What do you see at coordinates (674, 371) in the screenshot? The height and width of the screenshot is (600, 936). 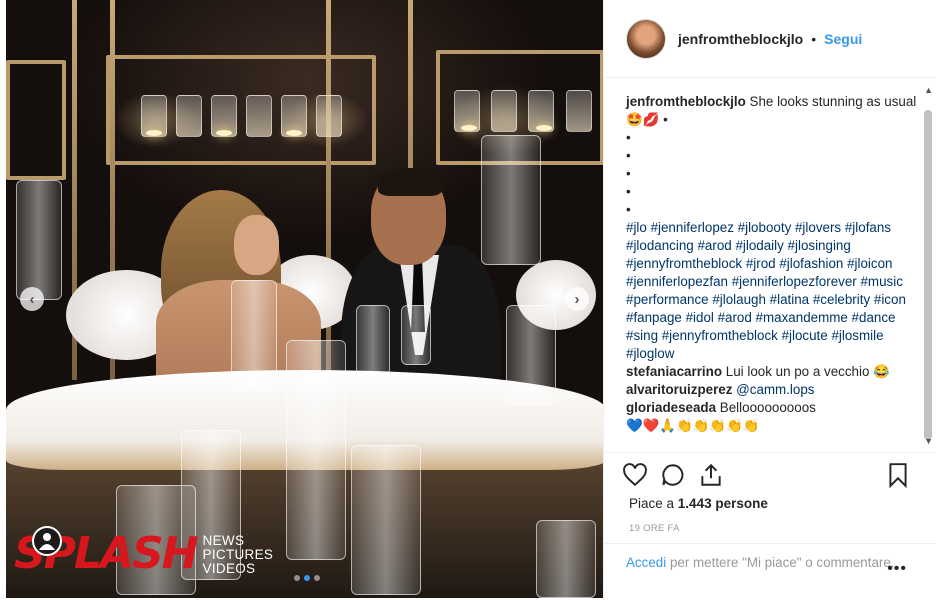 I see `comment-username: stefaniacarrino` at bounding box center [674, 371].